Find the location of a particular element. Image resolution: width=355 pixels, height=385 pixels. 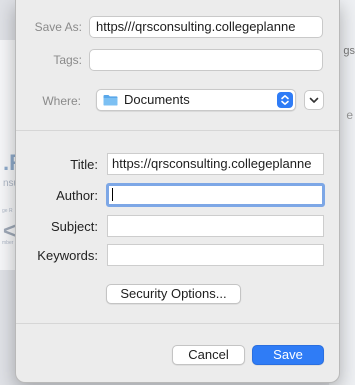

expand-button is located at coordinates (314, 100).